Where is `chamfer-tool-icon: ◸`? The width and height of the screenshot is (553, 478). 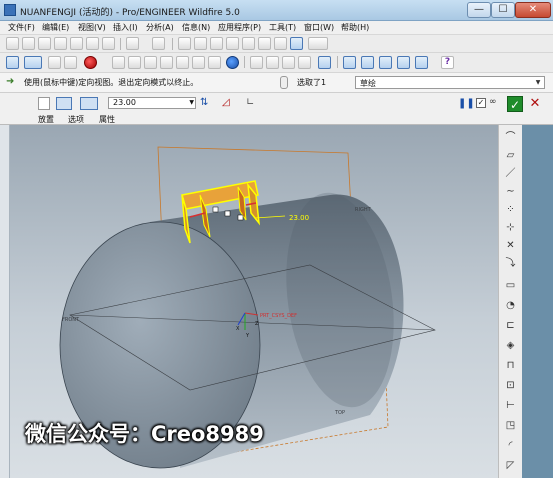
chamfer-tool-icon: ◸ is located at coordinates (510, 466).